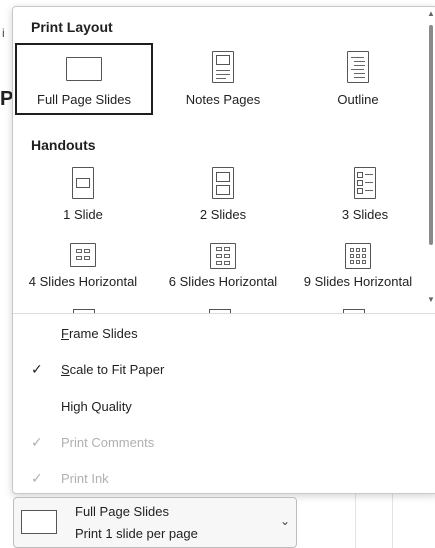 The height and width of the screenshot is (548, 435). I want to click on menu-item-frame-slides: Frame Slides, so click(224, 333).